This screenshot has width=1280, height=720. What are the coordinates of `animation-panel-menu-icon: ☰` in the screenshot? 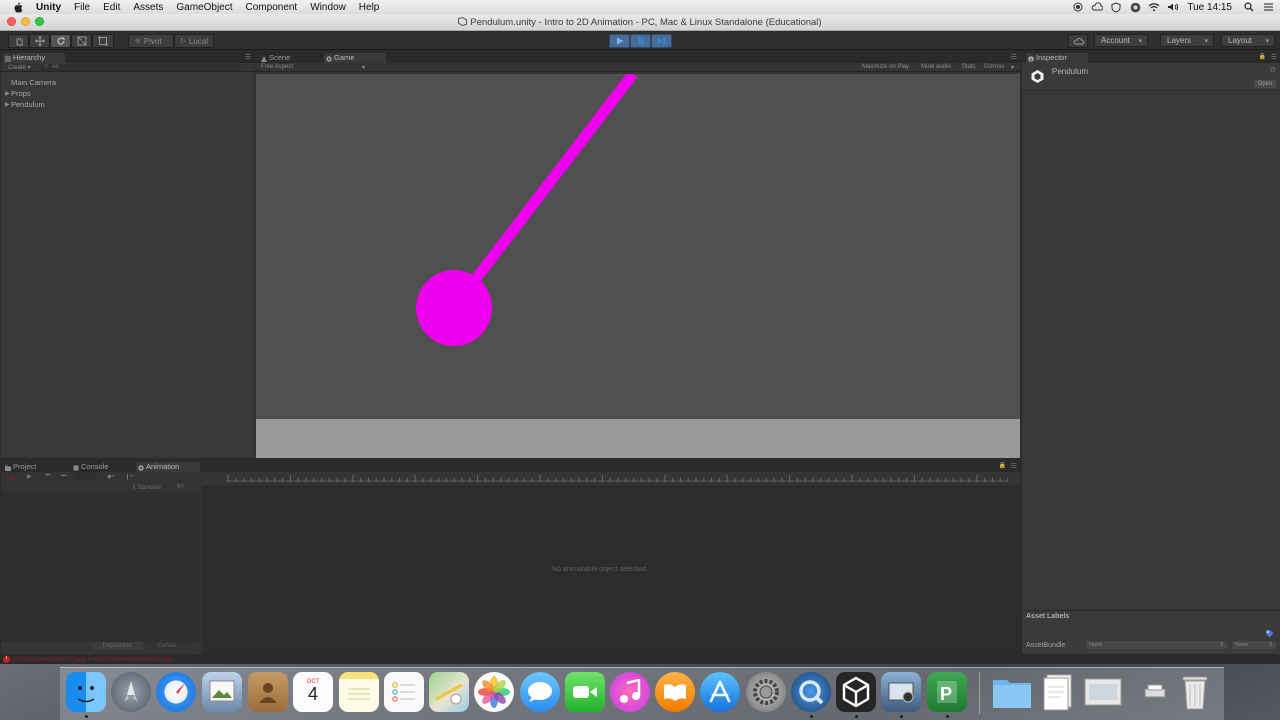 It's located at (1014, 466).